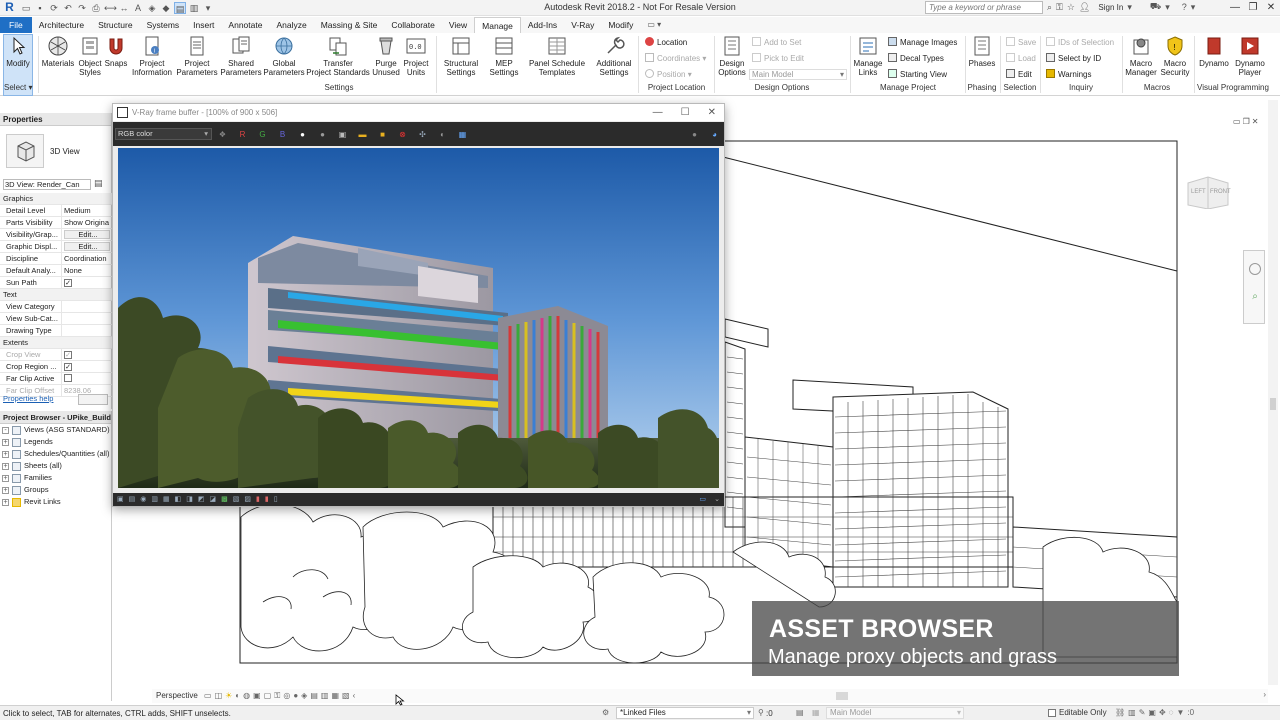 The image size is (1280, 720). Describe the element at coordinates (295, 696) in the screenshot. I see `reveal-hidden-icon: ●` at that location.